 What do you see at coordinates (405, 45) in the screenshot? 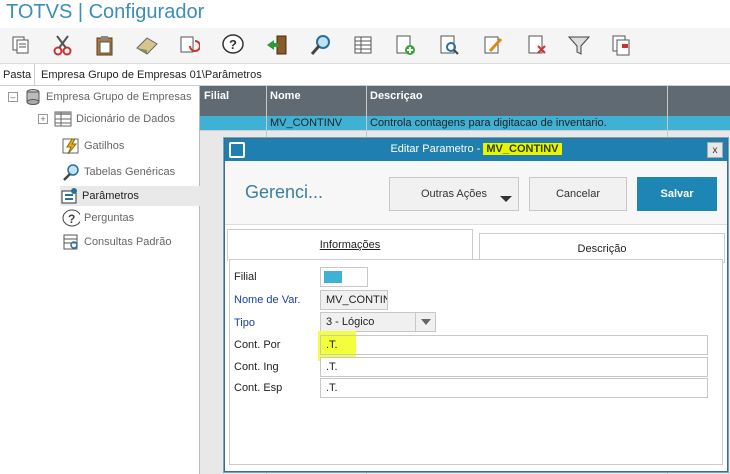
I see `add-doc-icon` at bounding box center [405, 45].